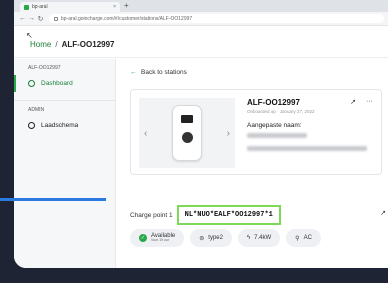  What do you see at coordinates (151, 215) in the screenshot?
I see `charge-point-label: Charge point 1` at bounding box center [151, 215].